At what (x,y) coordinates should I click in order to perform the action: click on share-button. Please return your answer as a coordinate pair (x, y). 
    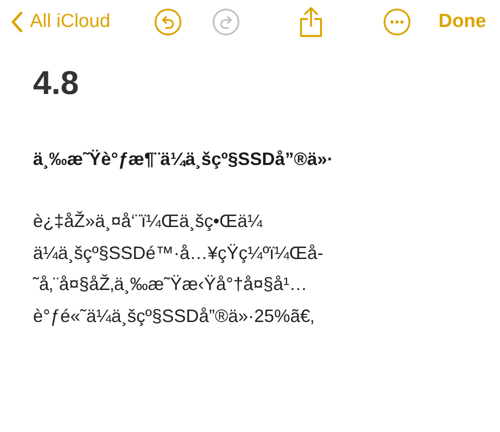
    Looking at the image, I should click on (311, 22).